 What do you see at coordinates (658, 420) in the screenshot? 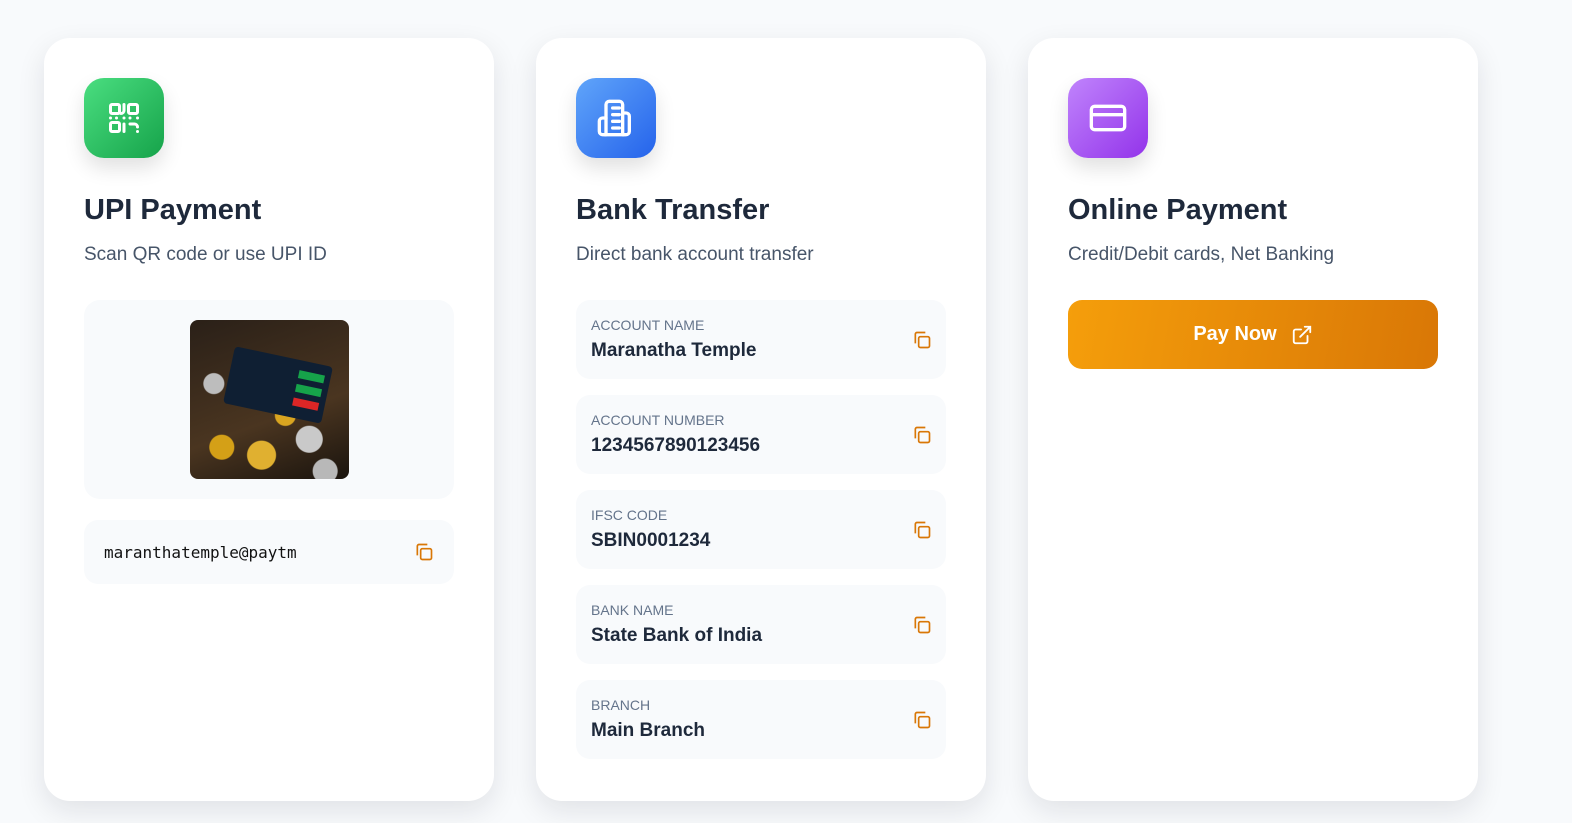
I see `field-label: Account Number` at bounding box center [658, 420].